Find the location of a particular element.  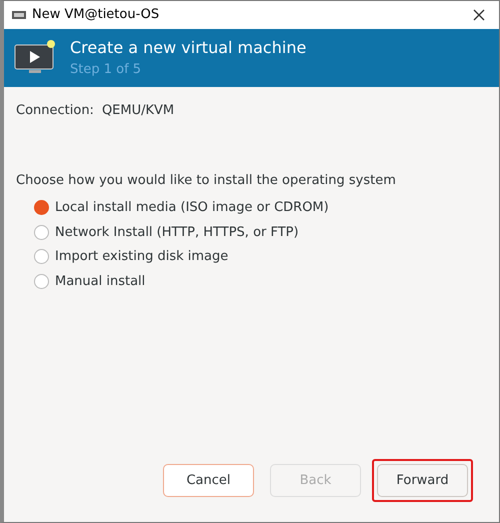

prompt-text: Choose how you would like to install the operating system is located at coordinates (206, 181).